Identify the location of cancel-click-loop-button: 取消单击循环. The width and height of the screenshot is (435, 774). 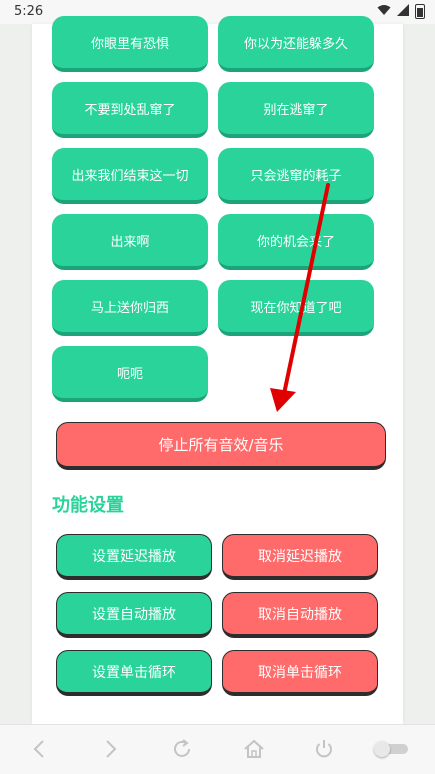
(300, 673).